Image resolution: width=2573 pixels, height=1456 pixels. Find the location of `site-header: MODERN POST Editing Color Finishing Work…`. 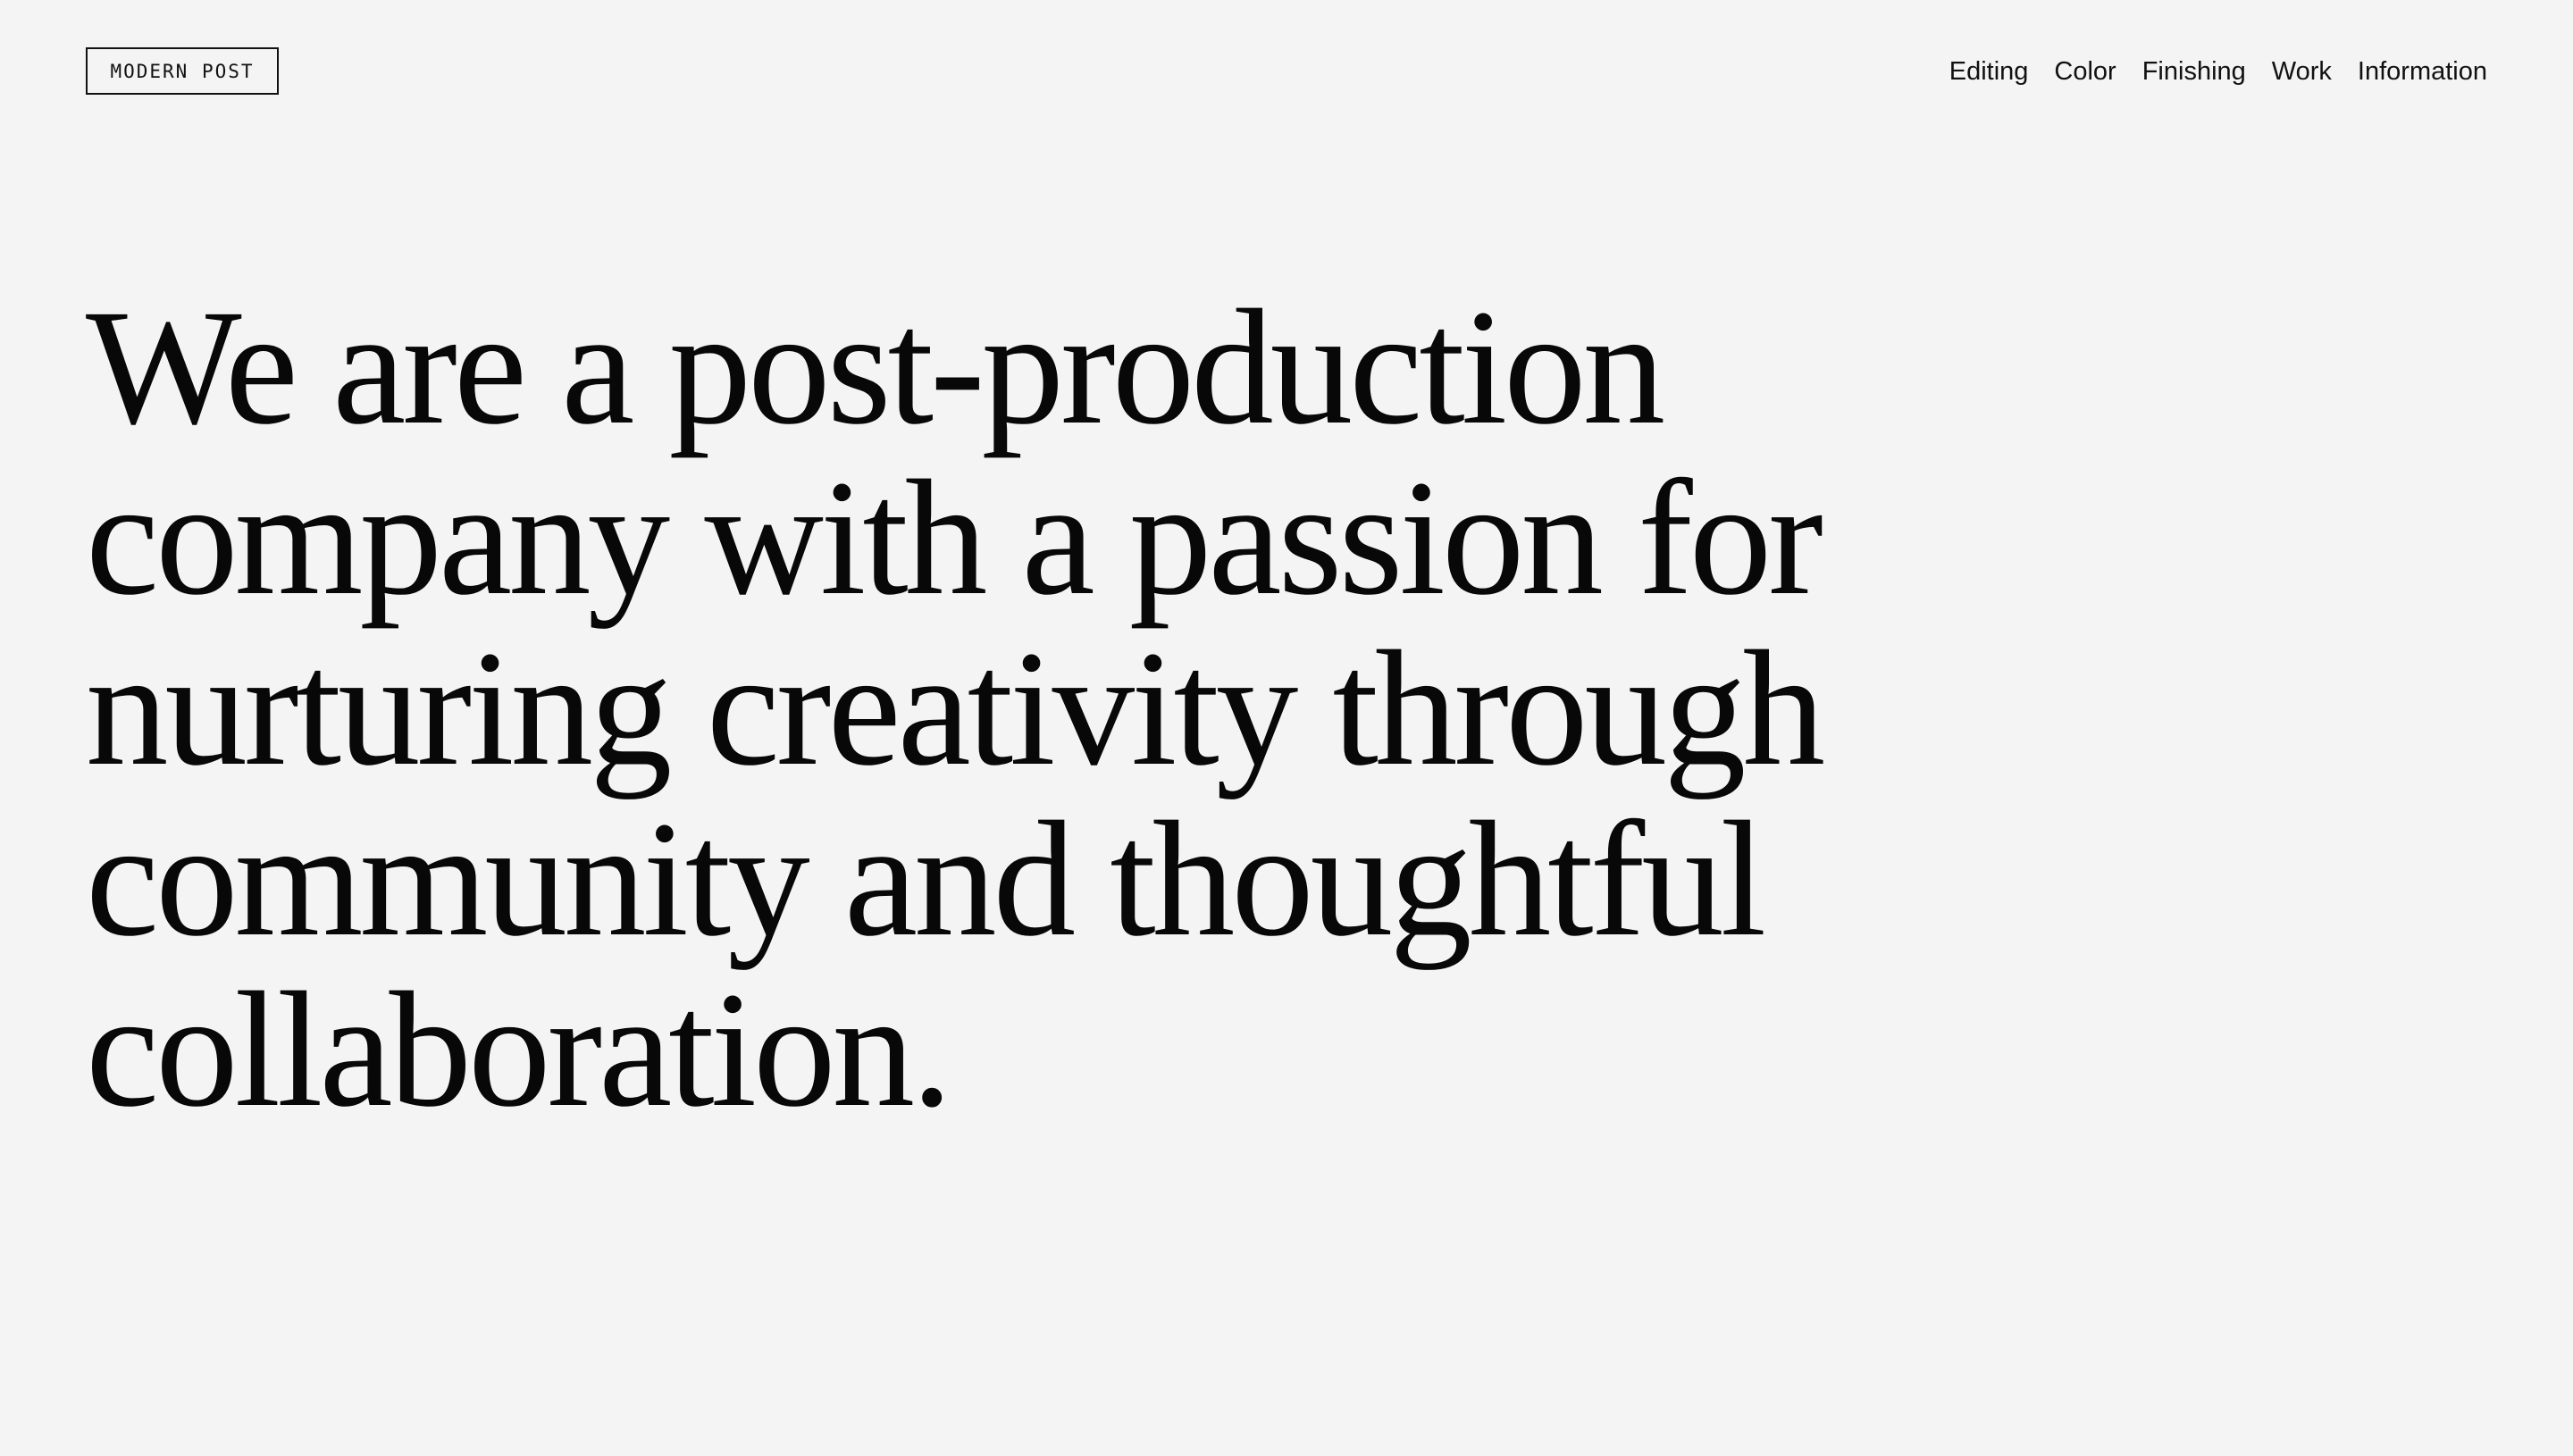

site-header: MODERN POST Editing Color Finishing Work… is located at coordinates (1286, 71).